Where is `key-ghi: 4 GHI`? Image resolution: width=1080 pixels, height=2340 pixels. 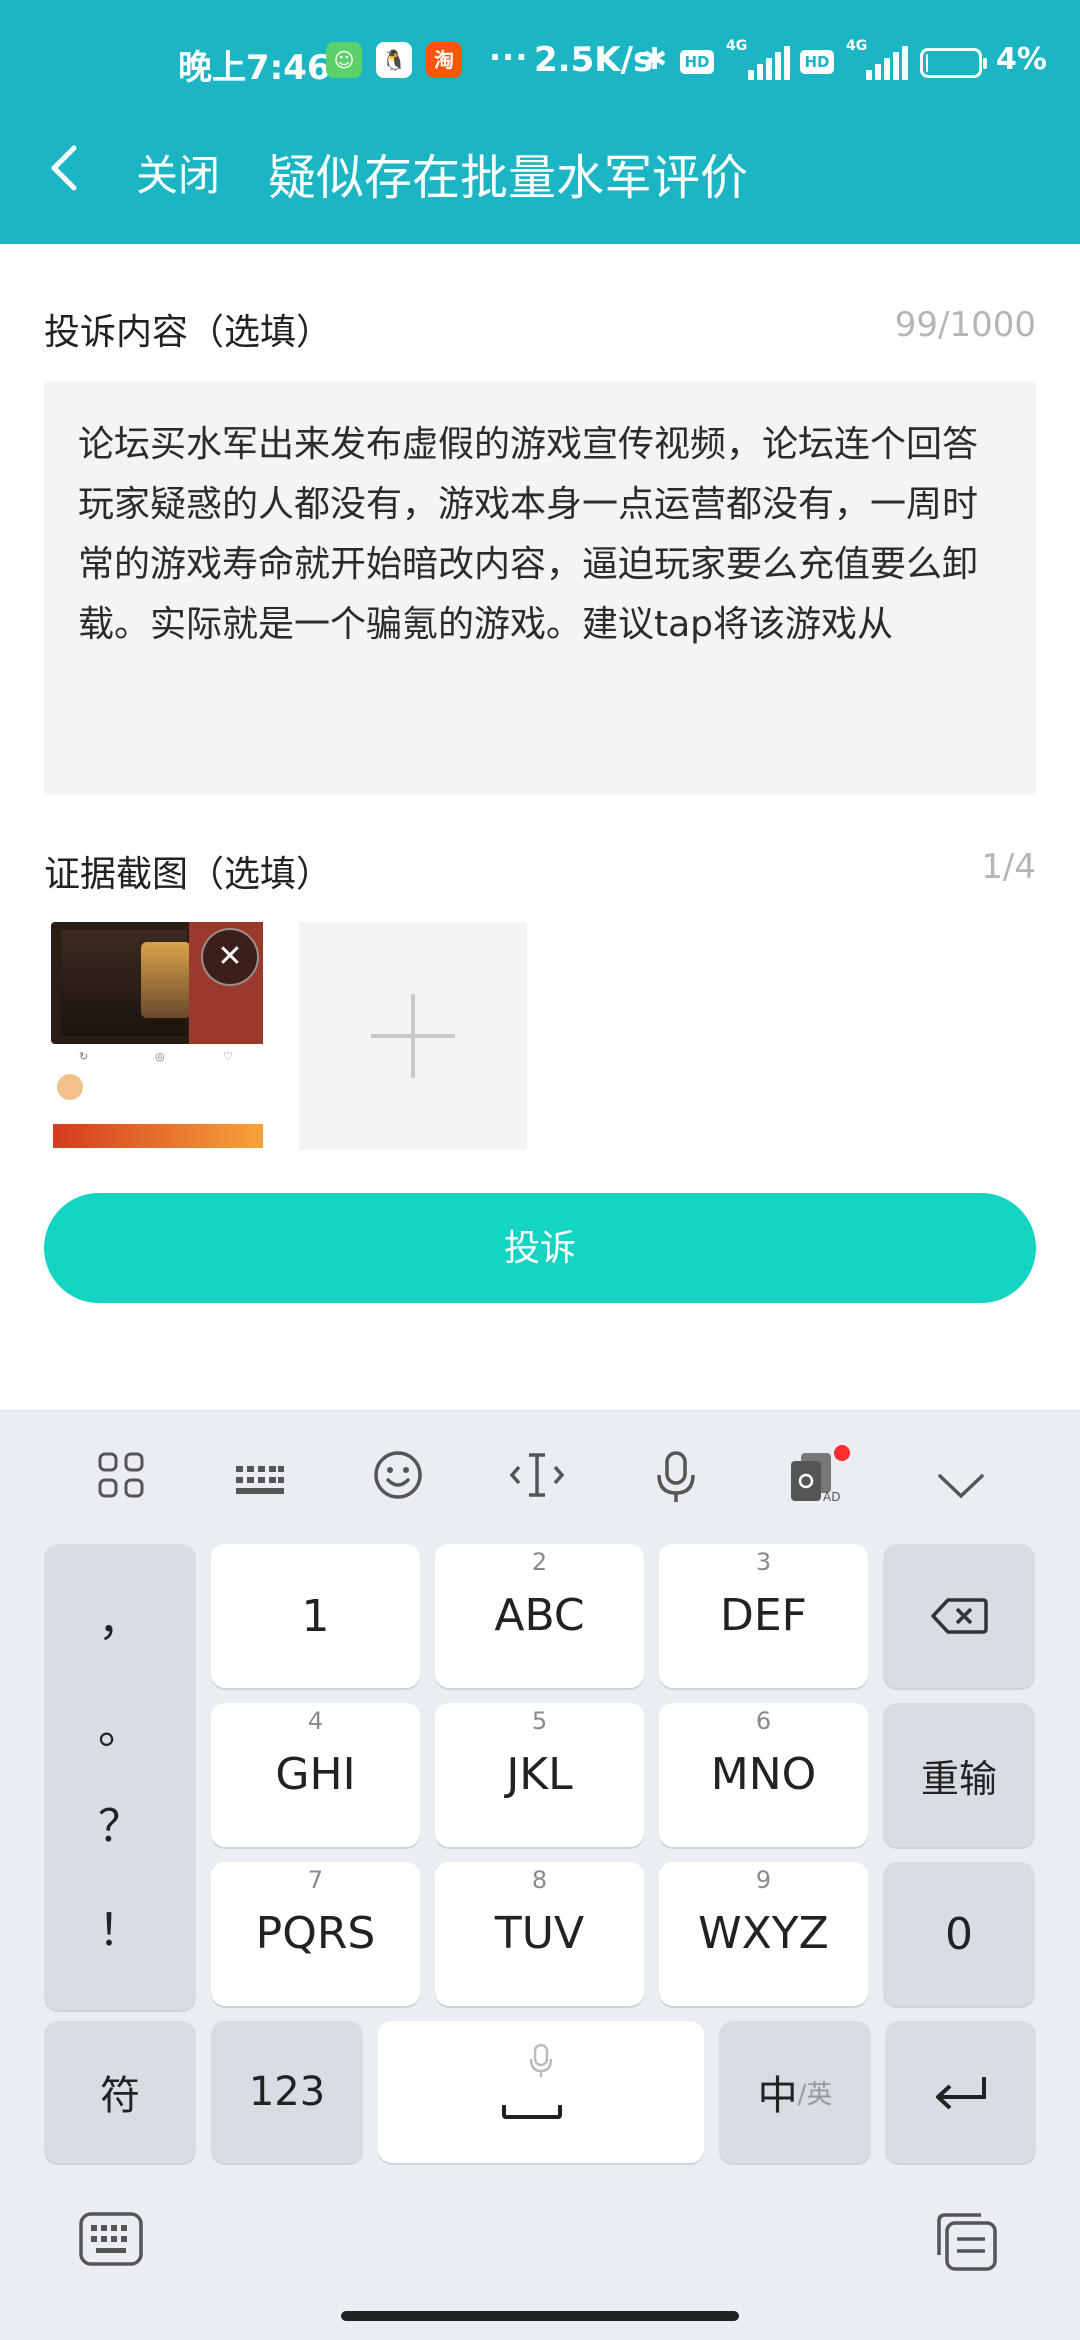 key-ghi: 4 GHI is located at coordinates (315, 1775).